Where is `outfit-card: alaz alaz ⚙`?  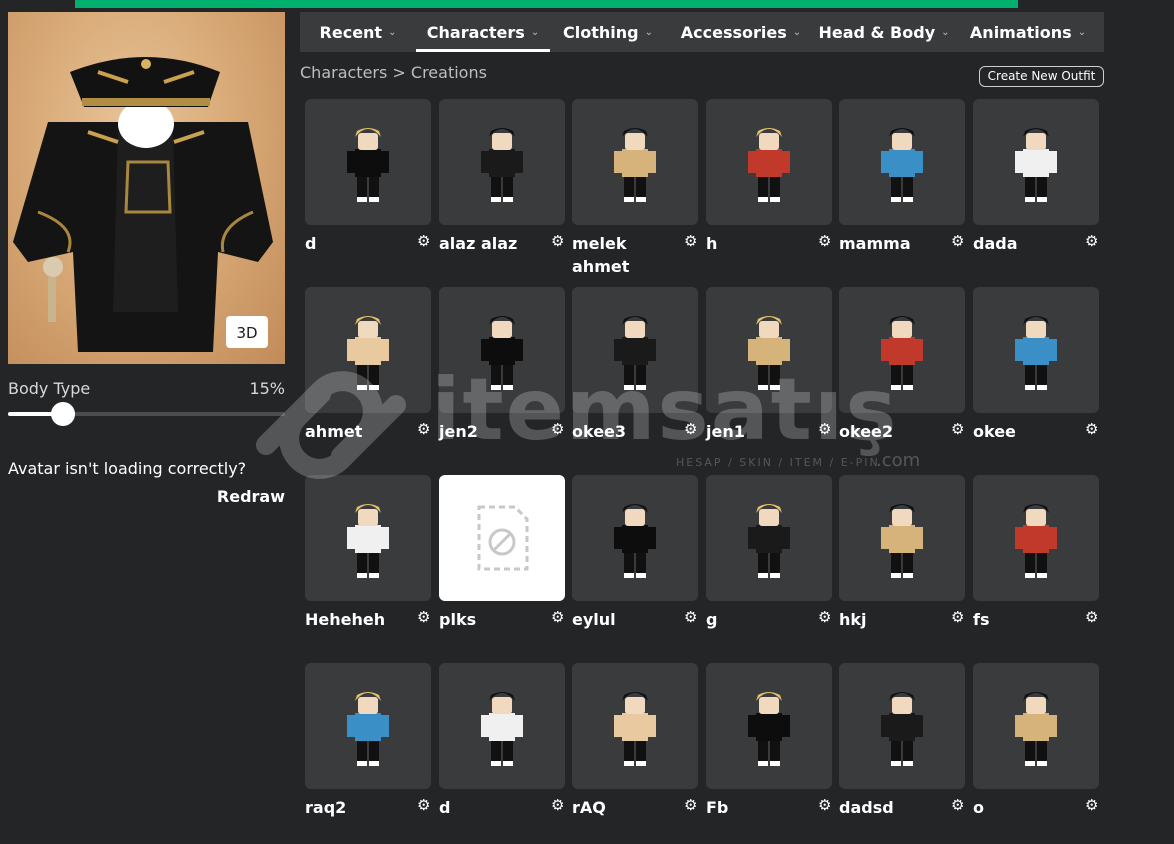
outfit-card: alaz alaz ⚙ is located at coordinates (502, 176).